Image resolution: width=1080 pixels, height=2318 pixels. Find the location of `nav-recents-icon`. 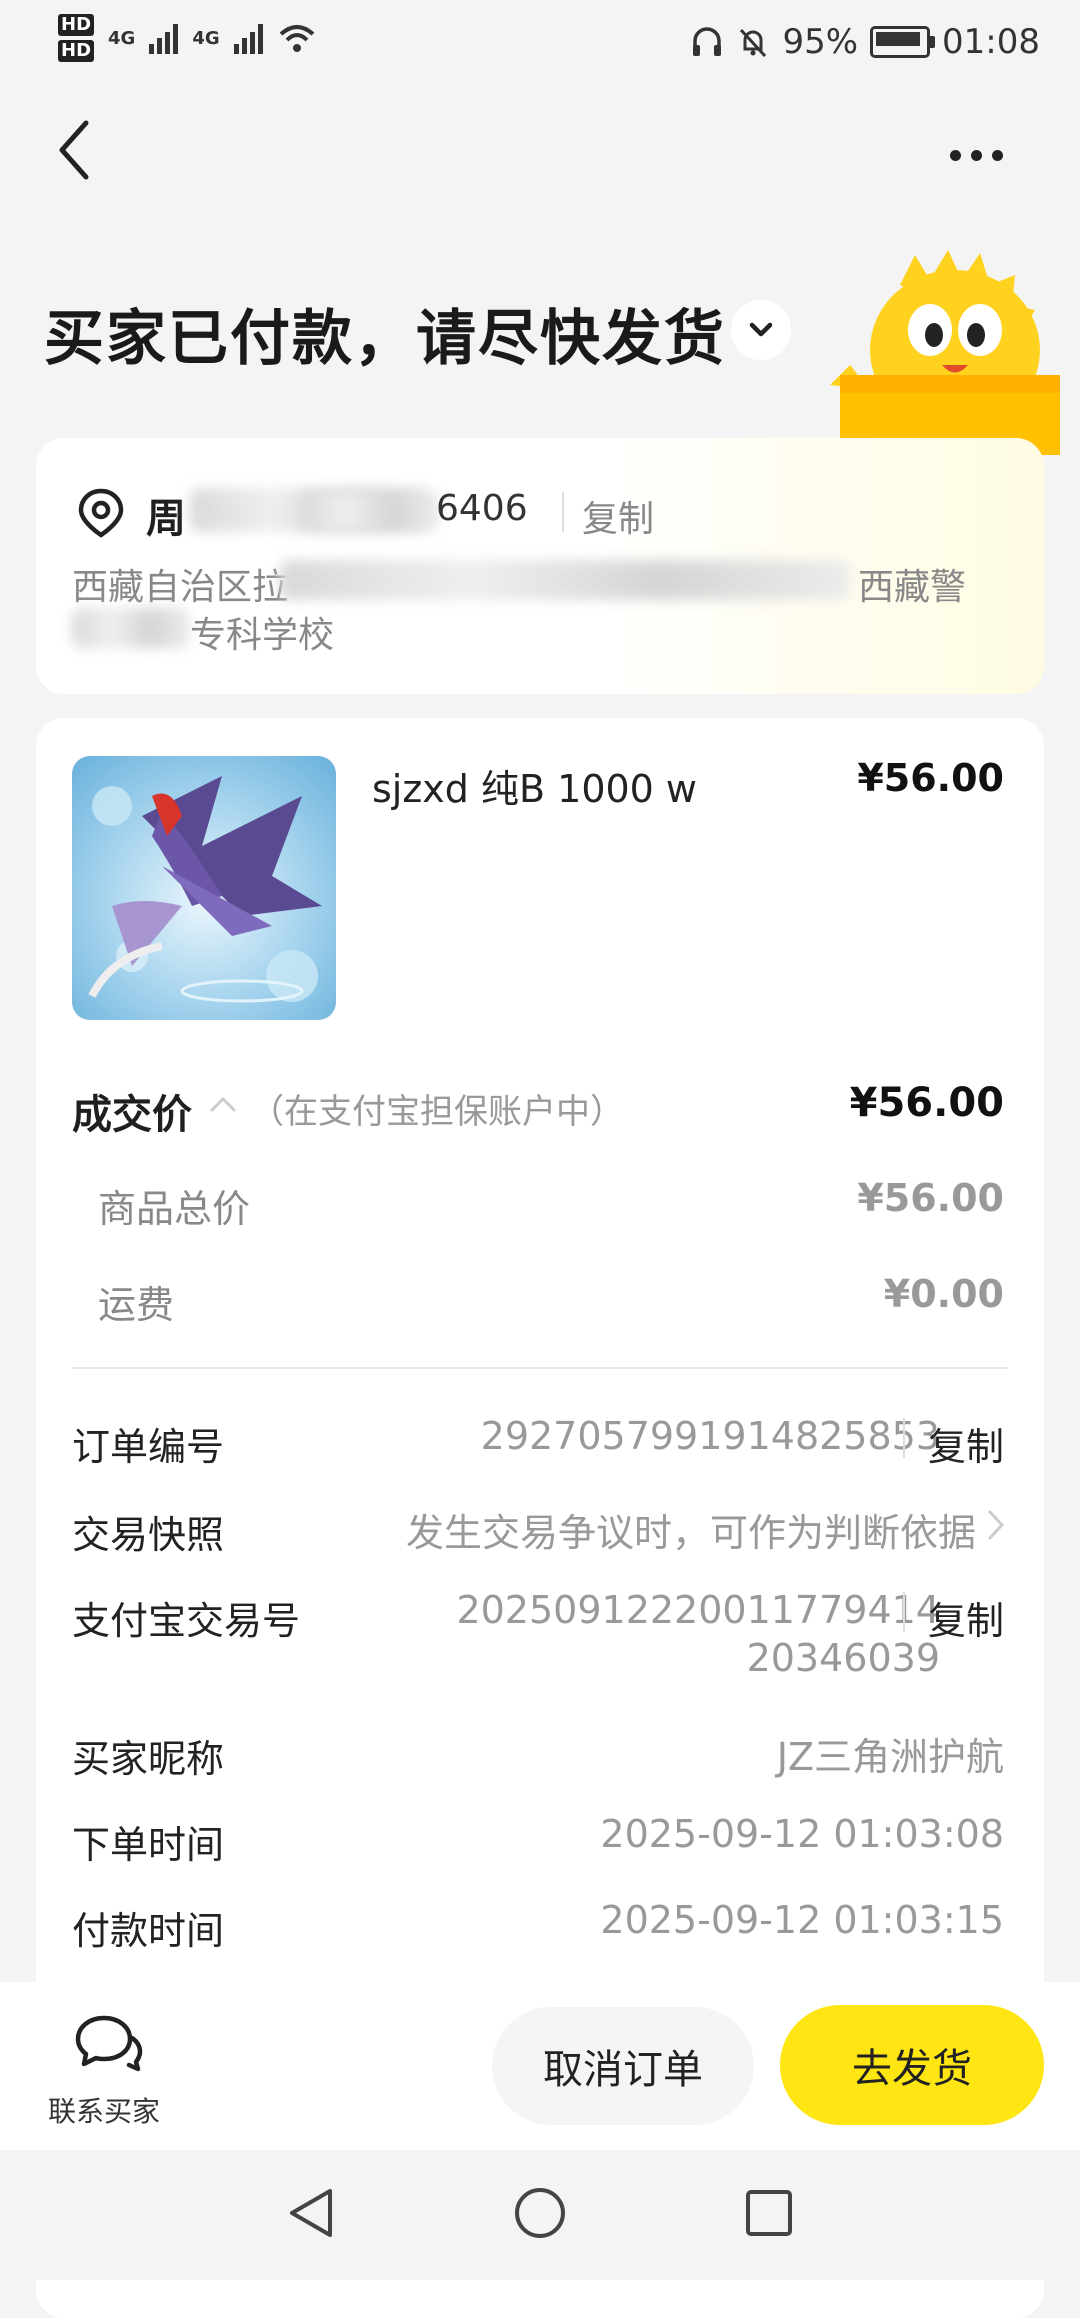

nav-recents-icon is located at coordinates (769, 2213).